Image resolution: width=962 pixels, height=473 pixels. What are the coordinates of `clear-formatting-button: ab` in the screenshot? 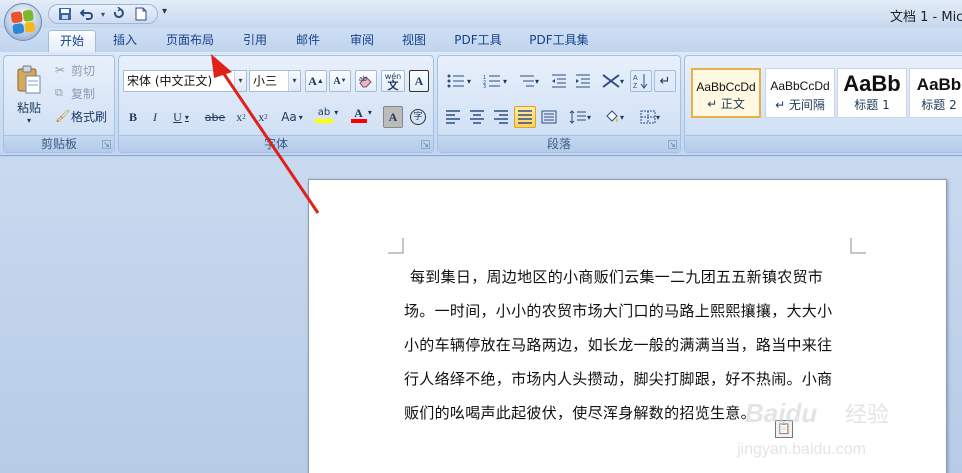 It's located at (366, 81).